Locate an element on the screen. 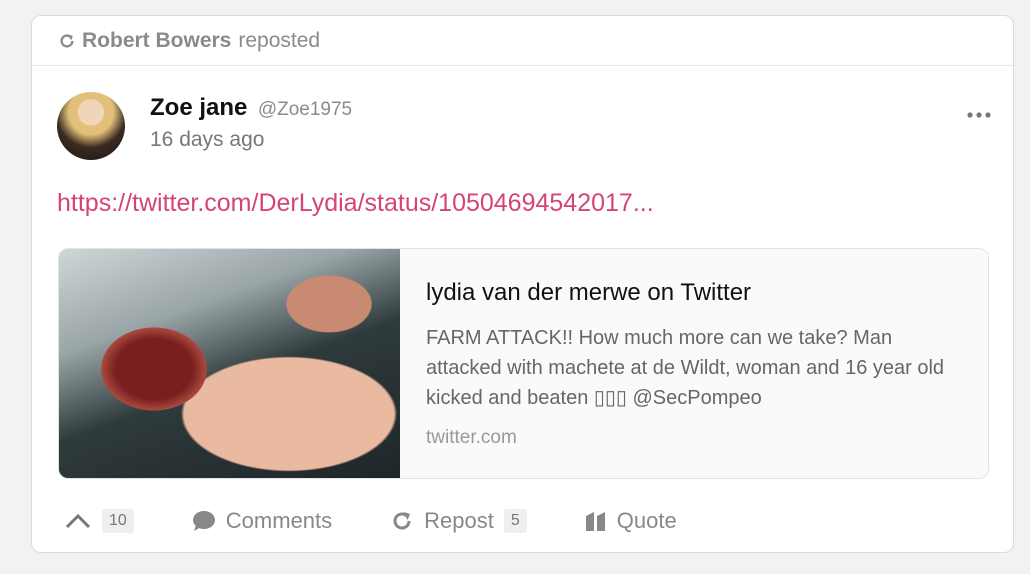 This screenshot has width=1030, height=574. repost-count: 5 is located at coordinates (515, 521).